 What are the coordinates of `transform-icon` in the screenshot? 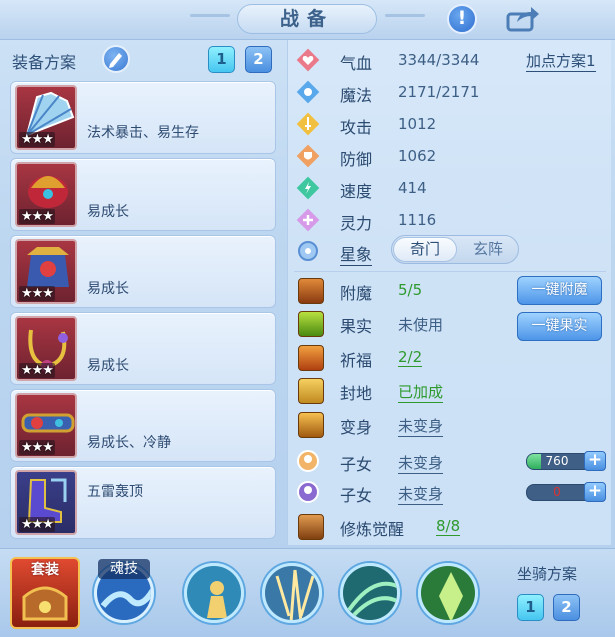 It's located at (311, 425).